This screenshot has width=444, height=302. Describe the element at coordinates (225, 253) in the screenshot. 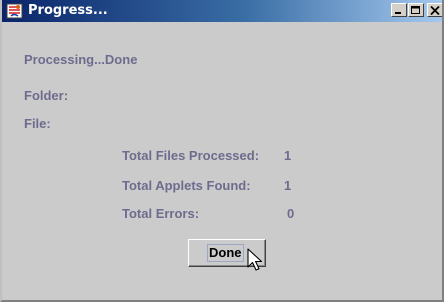

I see `done-button-label: Done` at that location.